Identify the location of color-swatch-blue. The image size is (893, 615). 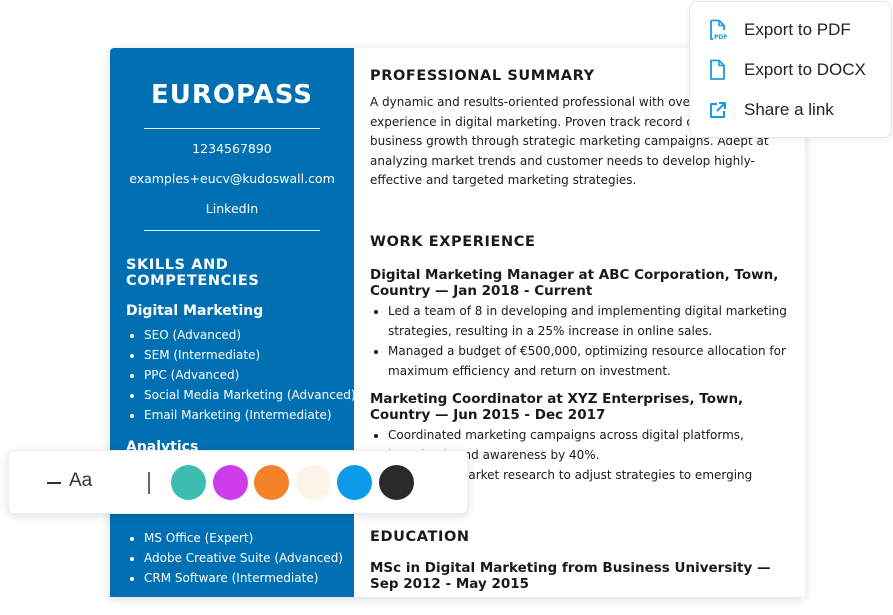
(354, 482).